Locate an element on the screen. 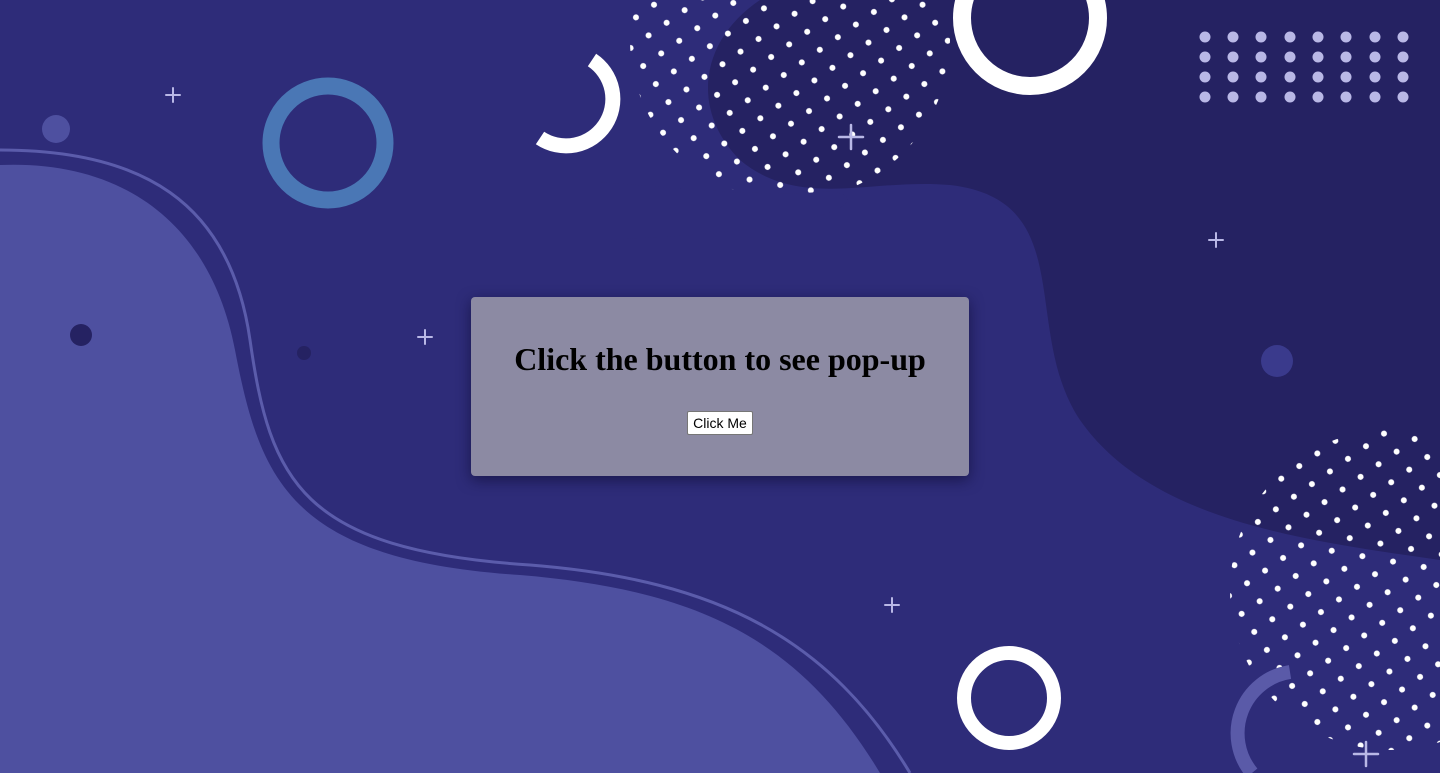 The height and width of the screenshot is (773, 1440). white-arc is located at coordinates (578, 103).